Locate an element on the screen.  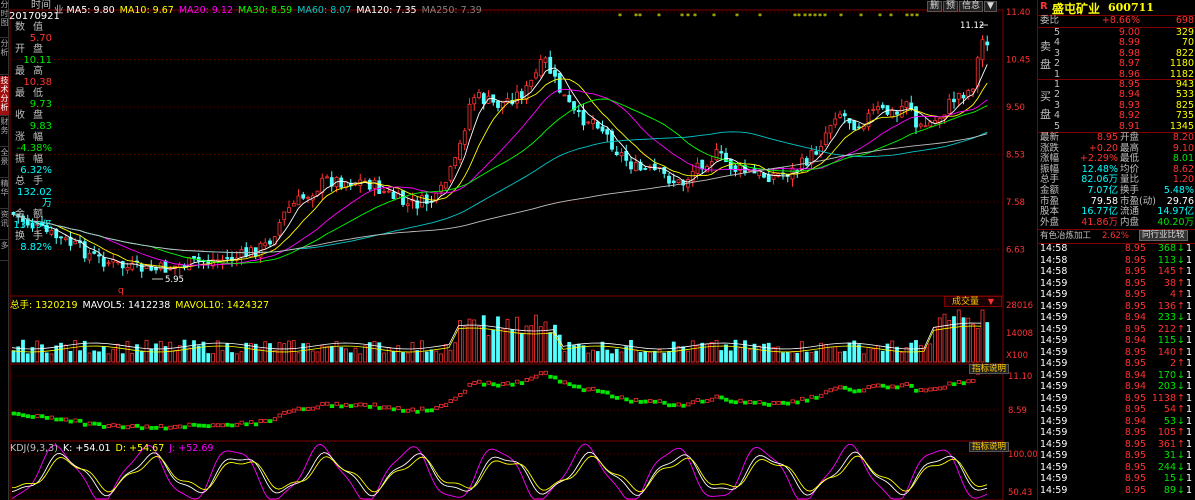
legend-item: J: +52.69 is located at coordinates (191, 448).